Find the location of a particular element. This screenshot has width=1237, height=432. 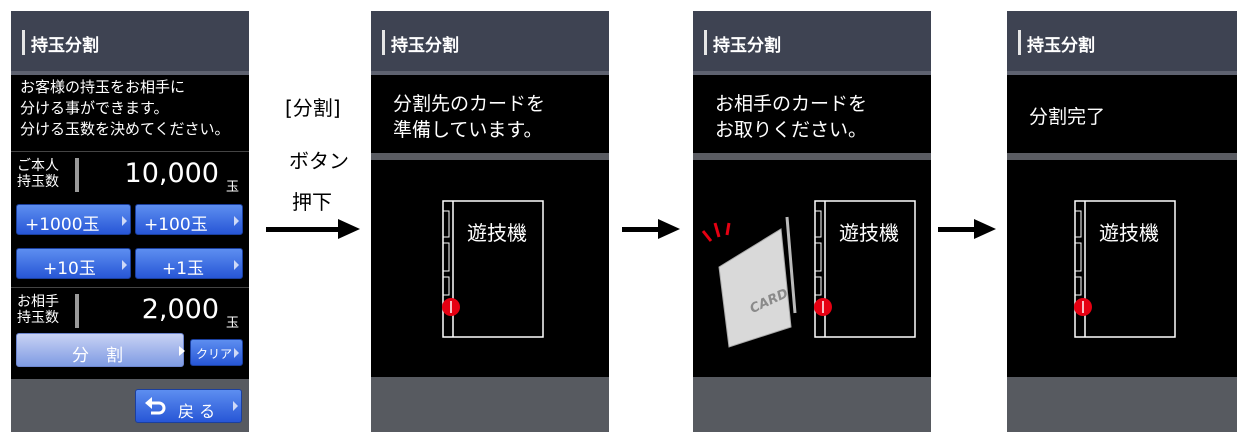

step-label-line1: [分割] is located at coordinates (313, 108).